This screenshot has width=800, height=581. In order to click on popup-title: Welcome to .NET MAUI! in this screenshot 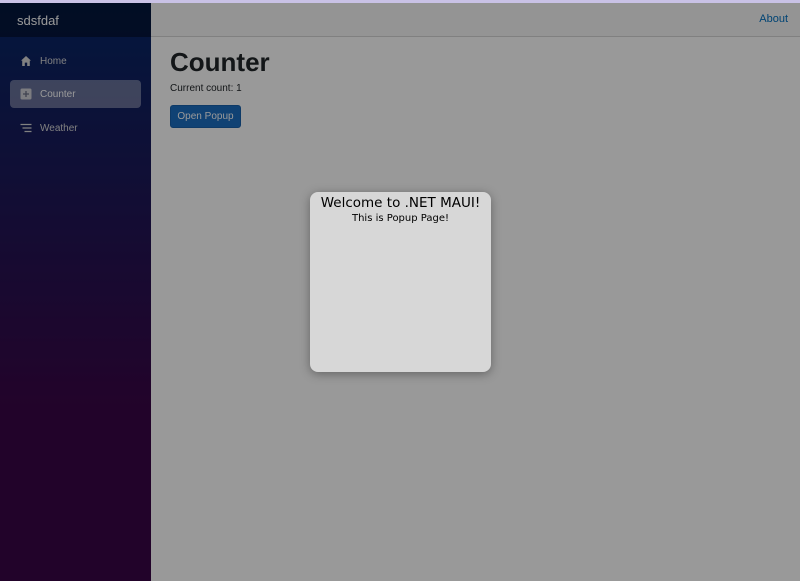, I will do `click(400, 203)`.